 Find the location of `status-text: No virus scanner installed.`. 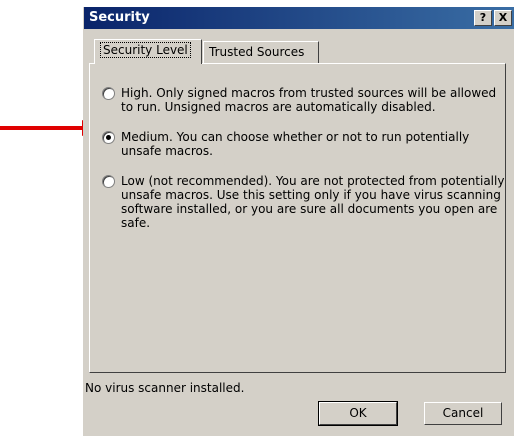

status-text: No virus scanner installed. is located at coordinates (165, 388).